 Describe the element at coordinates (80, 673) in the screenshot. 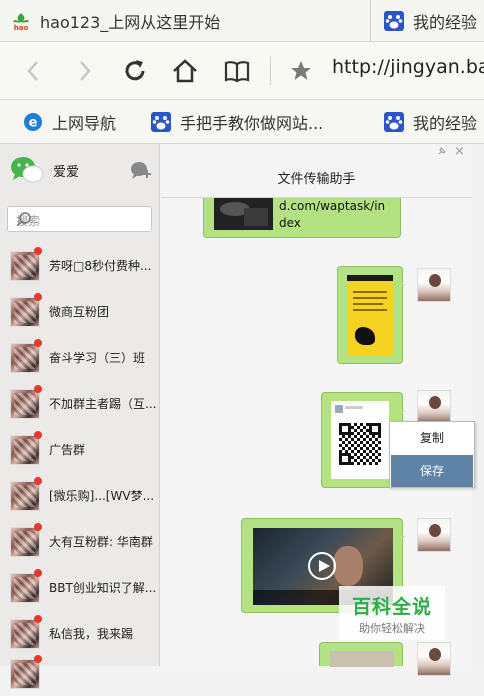

I see `conversation-item` at that location.